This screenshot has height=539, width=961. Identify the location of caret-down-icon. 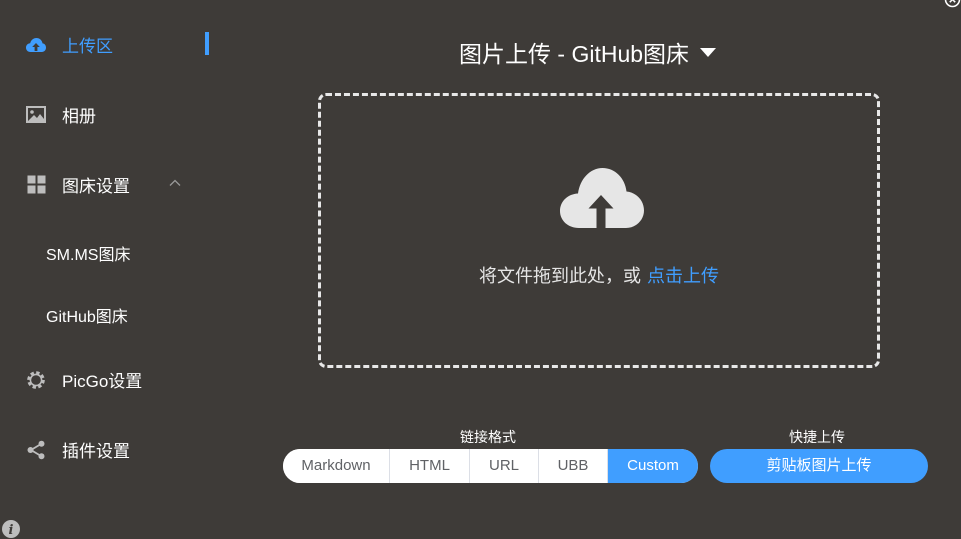
(708, 52).